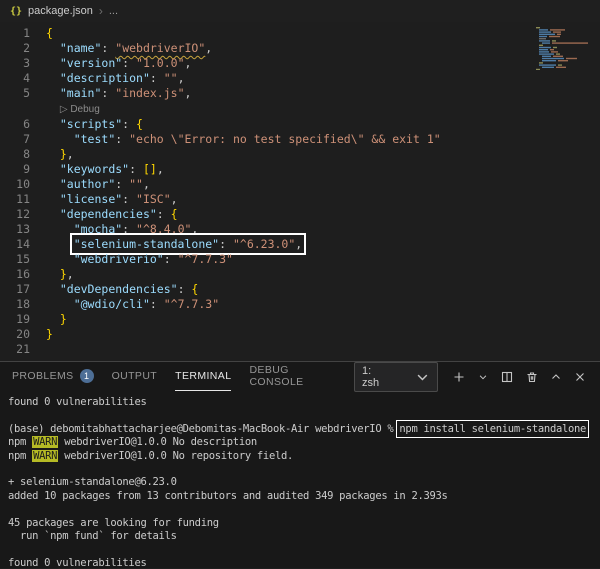 This screenshot has width=600, height=569. Describe the element at coordinates (86, 376) in the screenshot. I see `problems-count-badge: 1` at that location.